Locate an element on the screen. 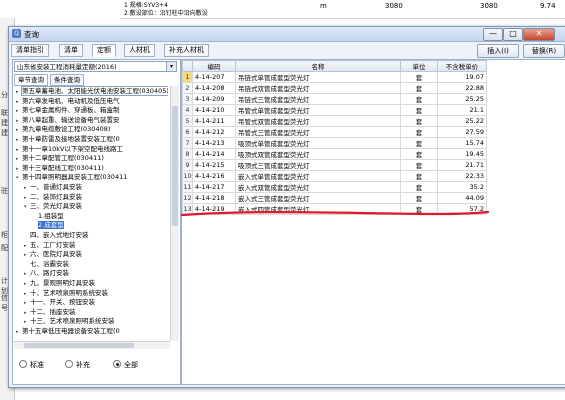 This screenshot has width=565, height=400. tree-node-label: 第十章防雷及接地装置安装工程(0 is located at coordinates (71, 139).